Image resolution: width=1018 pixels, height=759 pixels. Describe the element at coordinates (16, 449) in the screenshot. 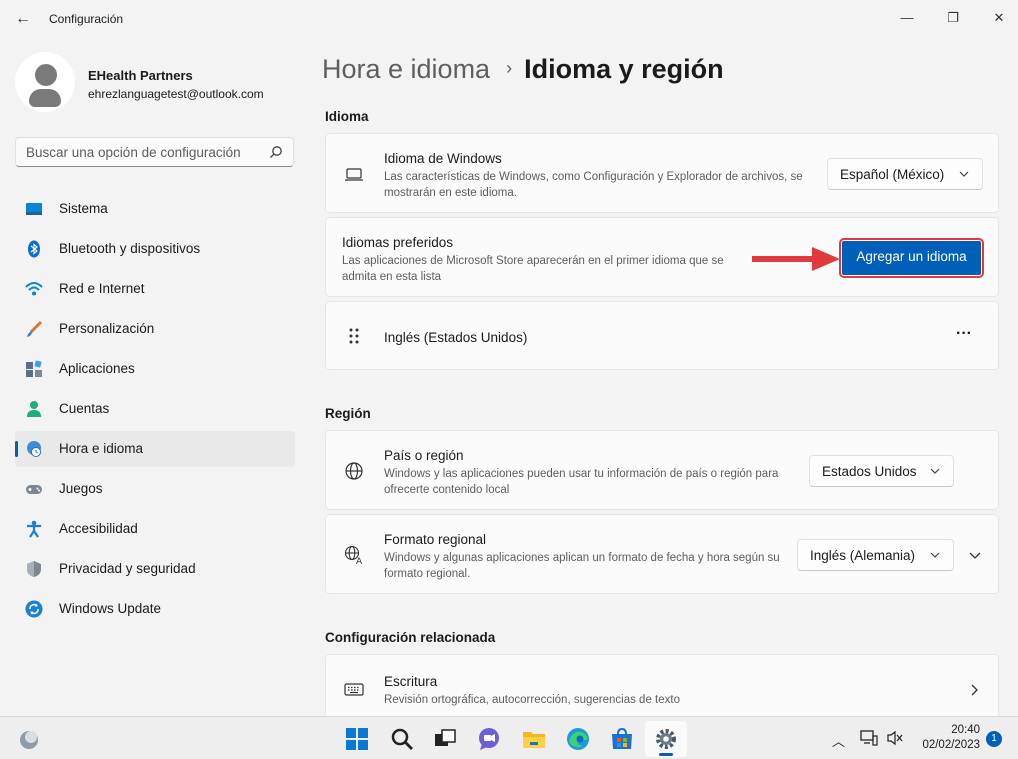

I see `selection-indicator` at that location.